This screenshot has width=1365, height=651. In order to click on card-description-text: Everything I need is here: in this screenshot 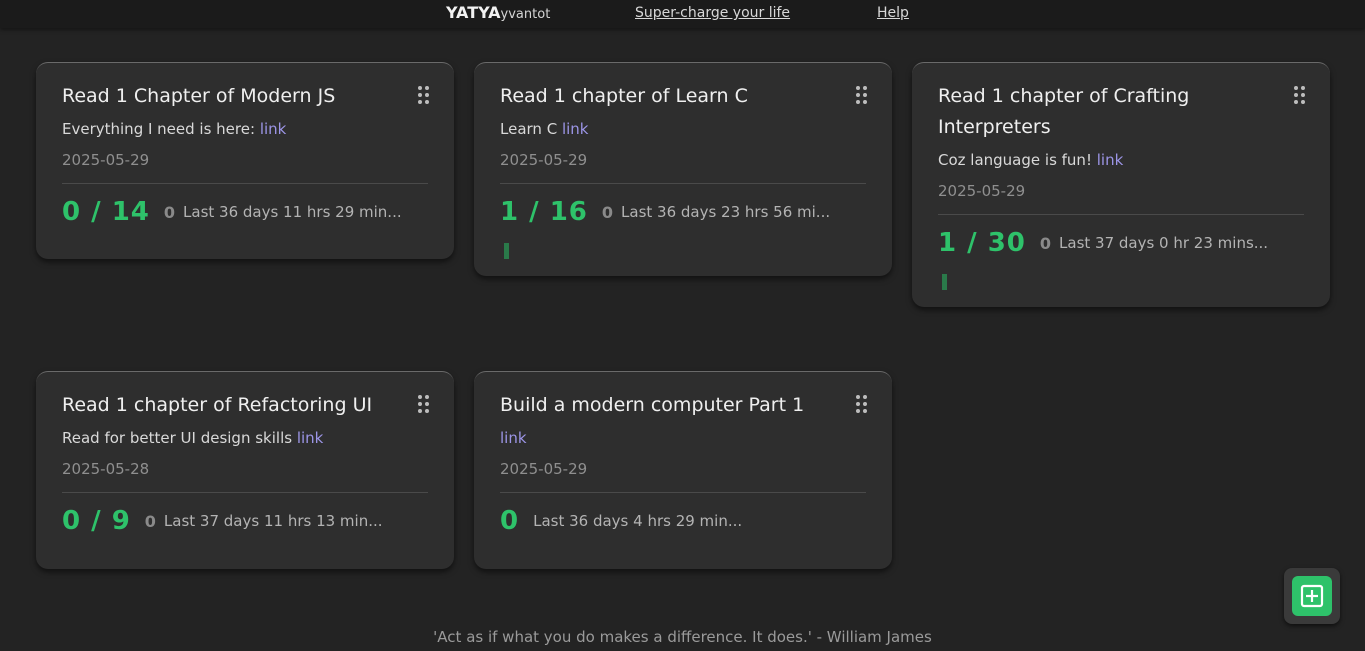, I will do `click(159, 129)`.